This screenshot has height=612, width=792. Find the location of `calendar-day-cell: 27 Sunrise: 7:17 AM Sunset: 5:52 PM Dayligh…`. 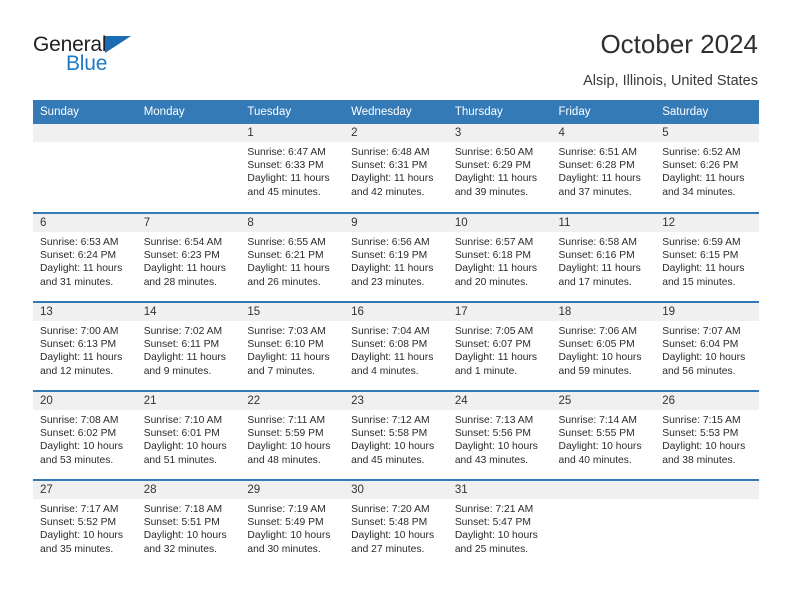

calendar-day-cell: 27 Sunrise: 7:17 AM Sunset: 5:52 PM Dayligh… is located at coordinates (85, 524).